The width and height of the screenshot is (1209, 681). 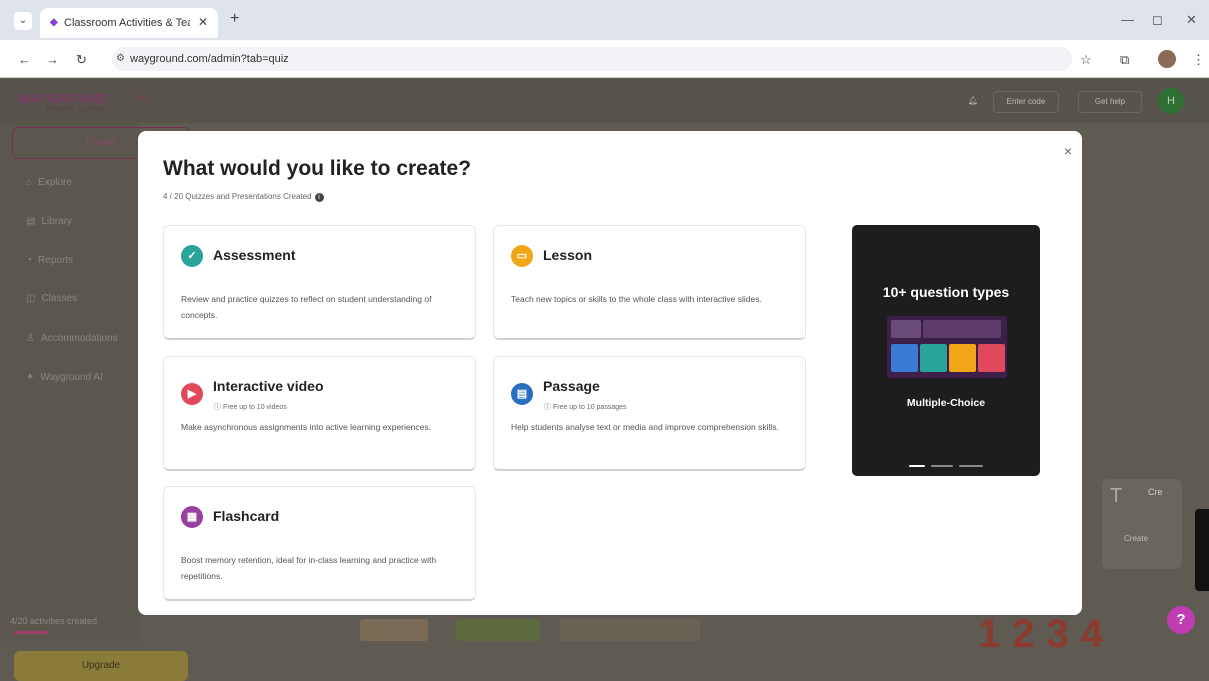 I want to click on video-play-icon: ▶, so click(x=192, y=394).